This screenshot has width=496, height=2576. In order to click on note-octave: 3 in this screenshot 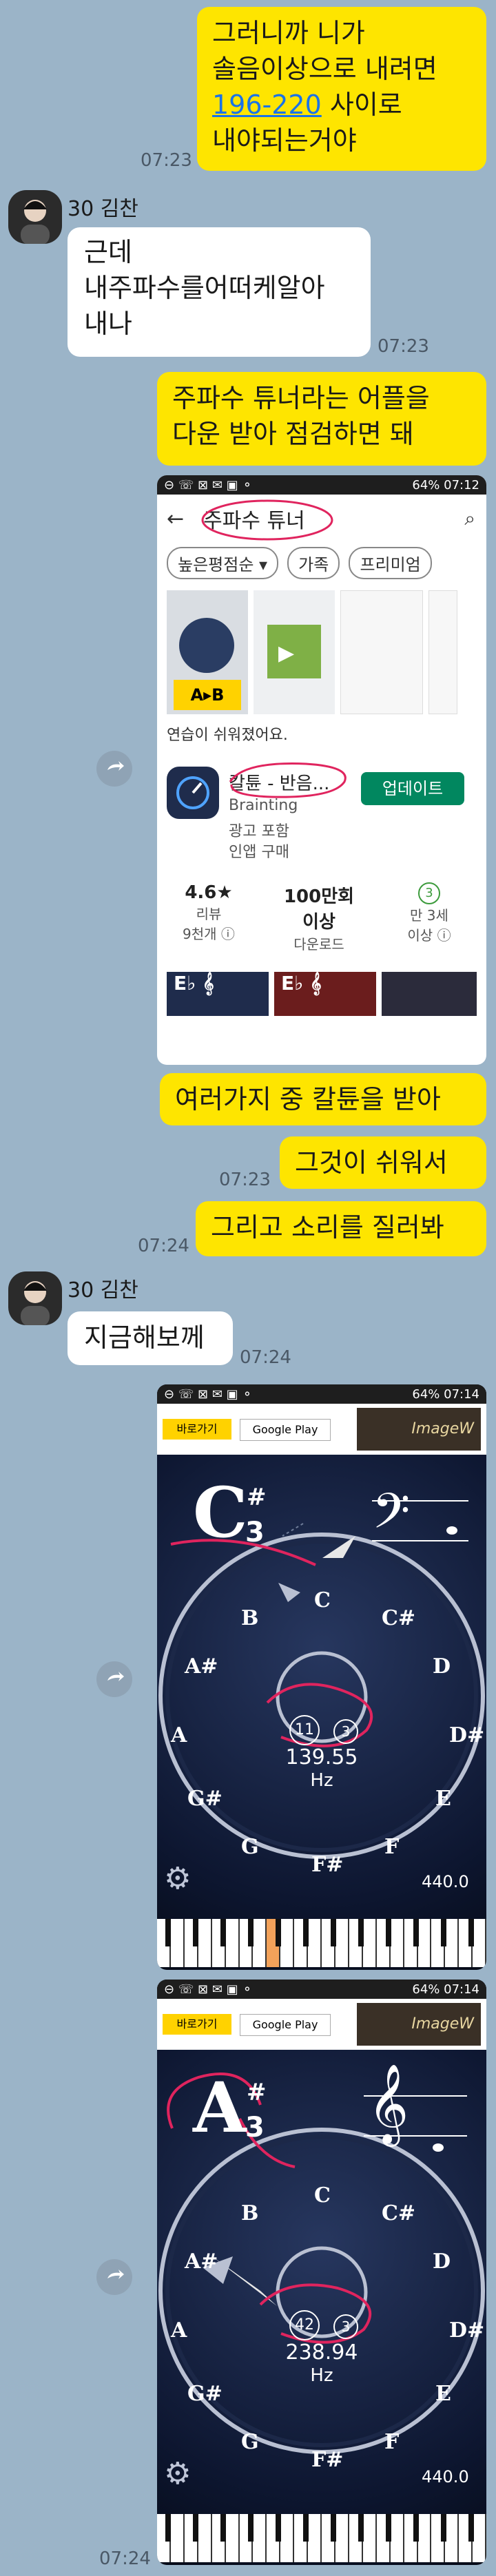, I will do `click(255, 1532)`.